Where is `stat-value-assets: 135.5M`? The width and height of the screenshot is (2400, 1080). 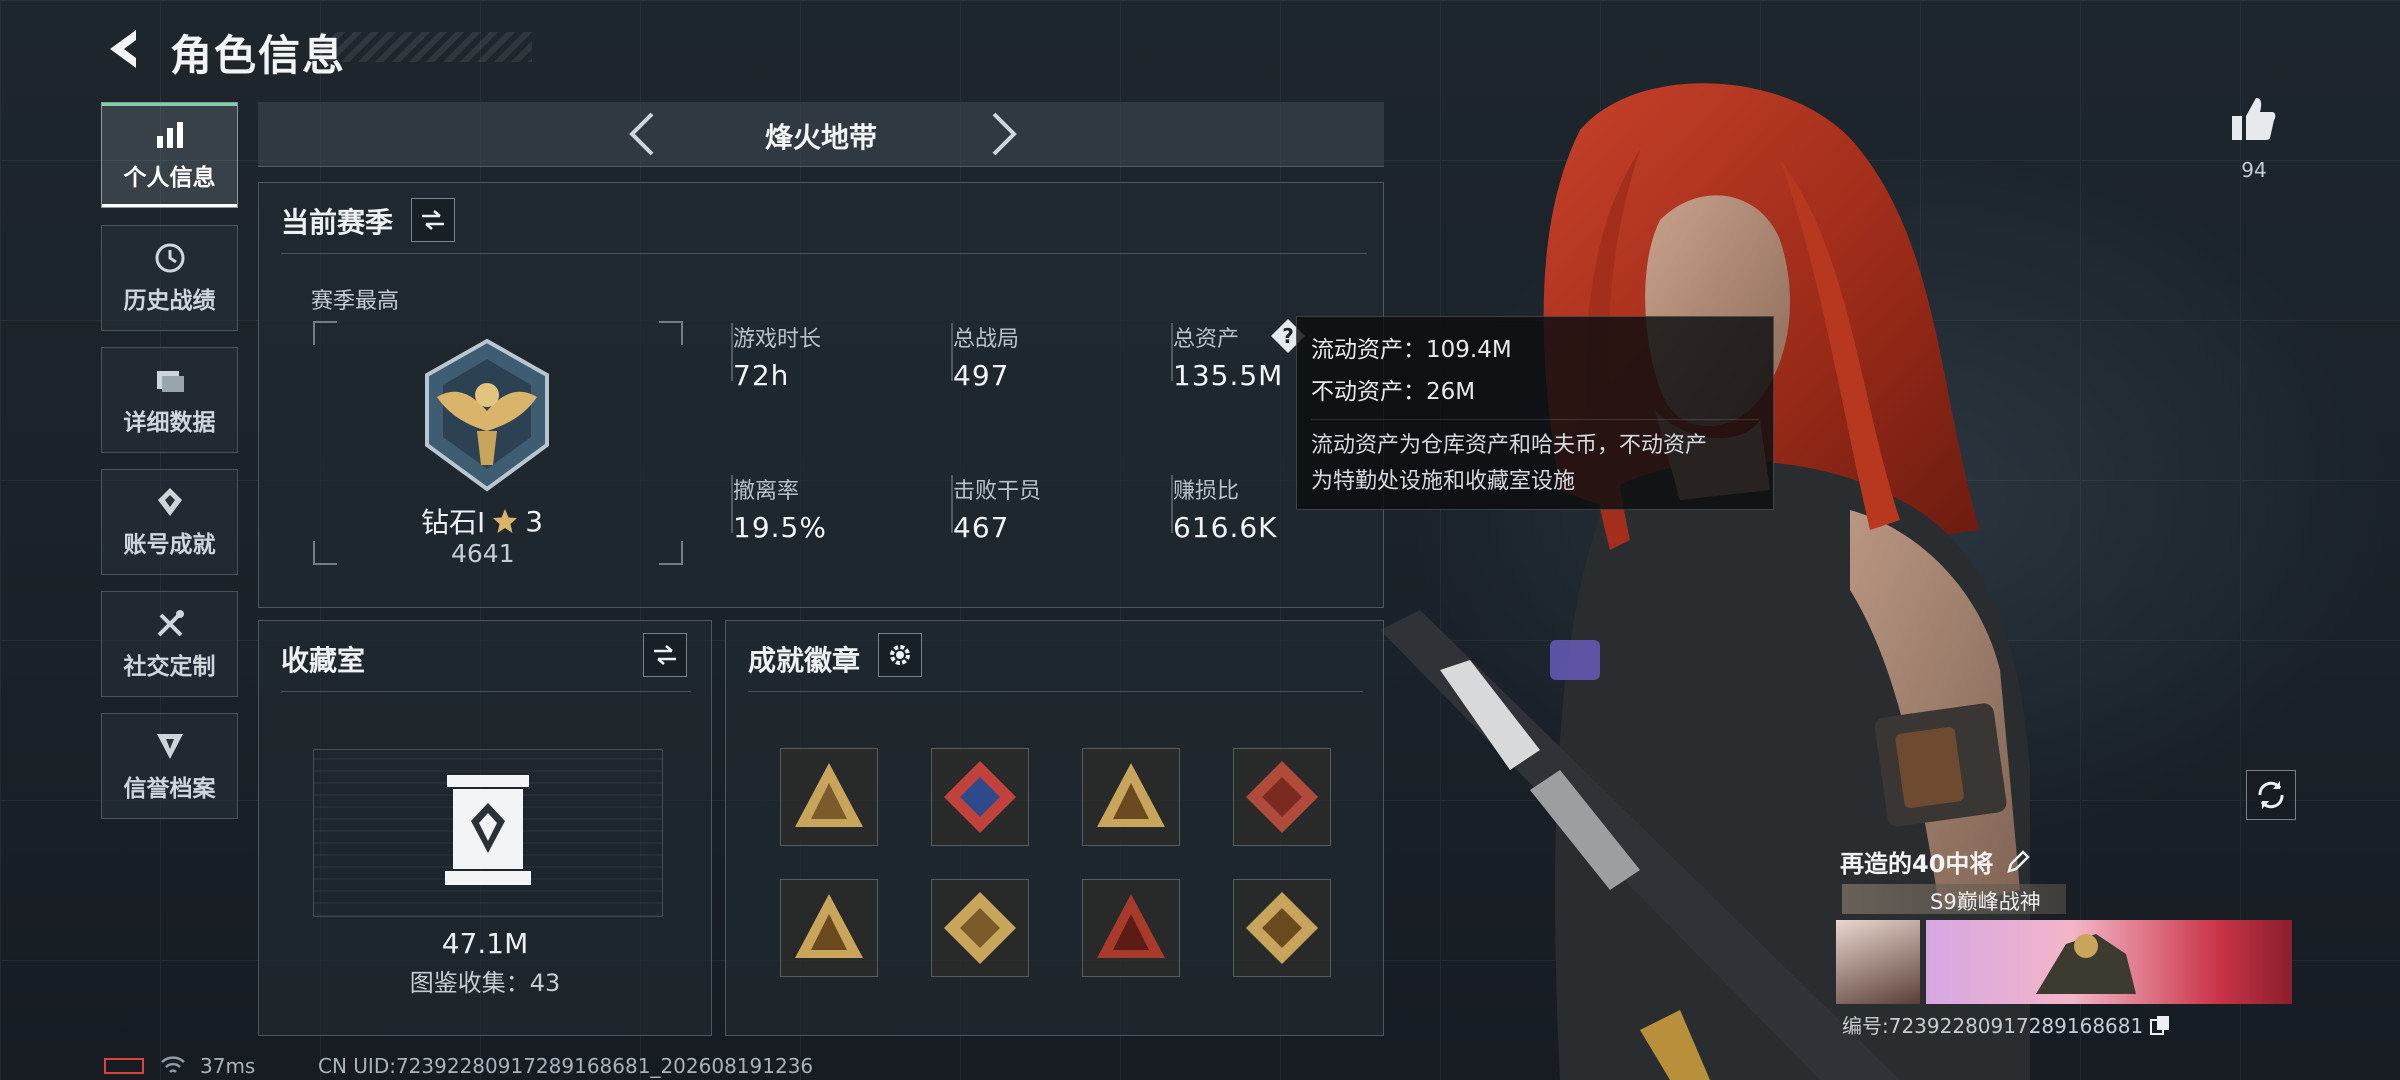
stat-value-assets: 135.5M is located at coordinates (1228, 375).